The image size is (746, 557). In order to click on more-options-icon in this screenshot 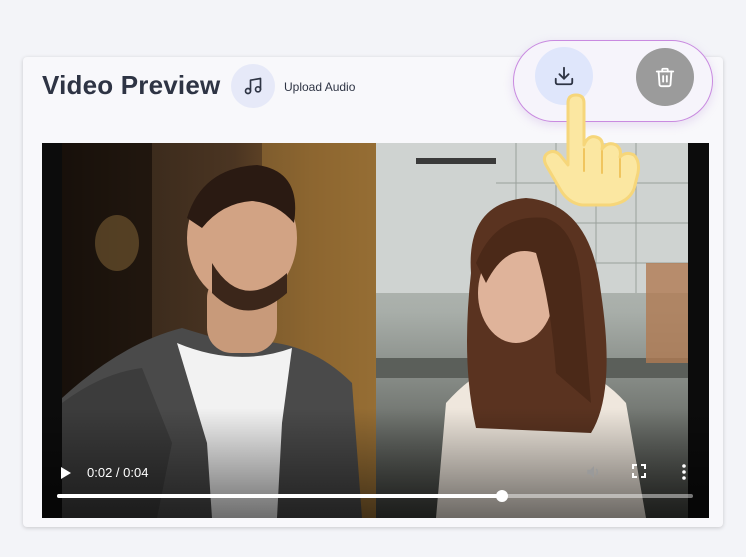, I will do `click(684, 472)`.